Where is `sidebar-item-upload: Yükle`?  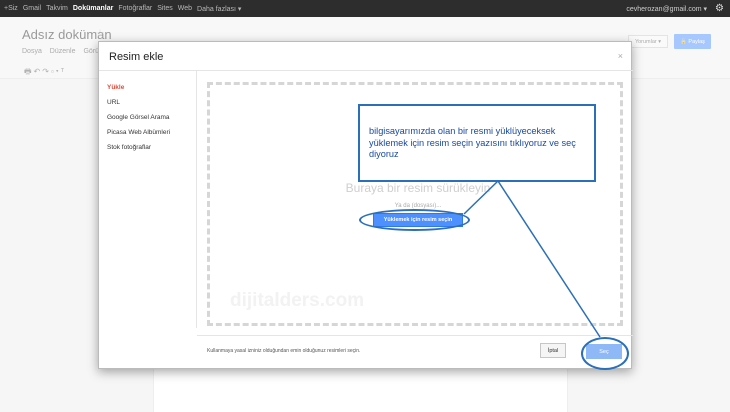 sidebar-item-upload: Yükle is located at coordinates (152, 87).